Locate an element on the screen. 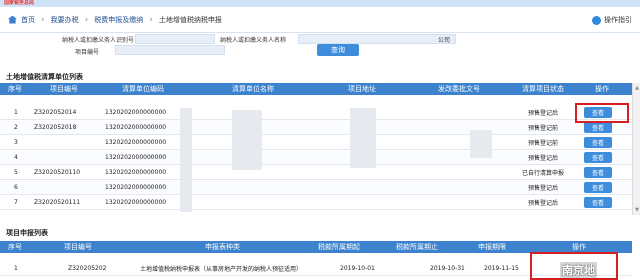 The width and height of the screenshot is (640, 280). breadcrumb: 首页 › 我要办税 › 税费申报及缴纳 › 土地增值税纳税申报 is located at coordinates (115, 20).